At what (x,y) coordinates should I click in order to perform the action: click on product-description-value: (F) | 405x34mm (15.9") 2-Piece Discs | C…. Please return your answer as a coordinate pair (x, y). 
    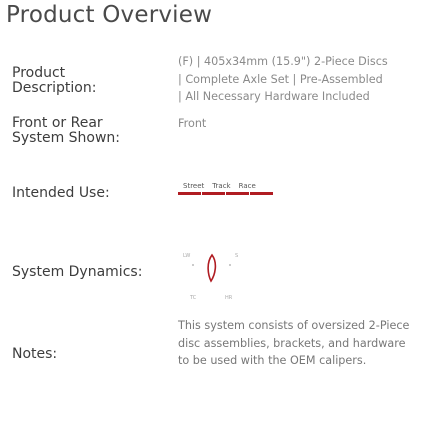
    Looking at the image, I should click on (296, 79).